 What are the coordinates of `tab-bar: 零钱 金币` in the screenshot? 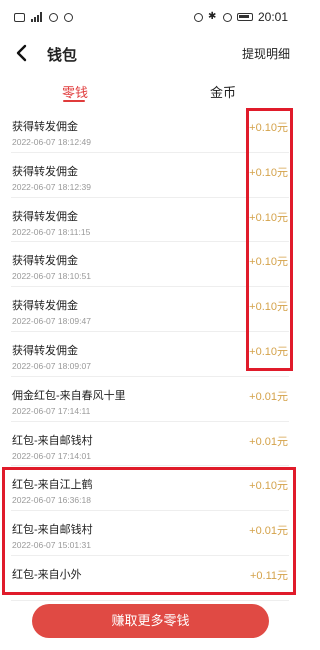 It's located at (150, 92).